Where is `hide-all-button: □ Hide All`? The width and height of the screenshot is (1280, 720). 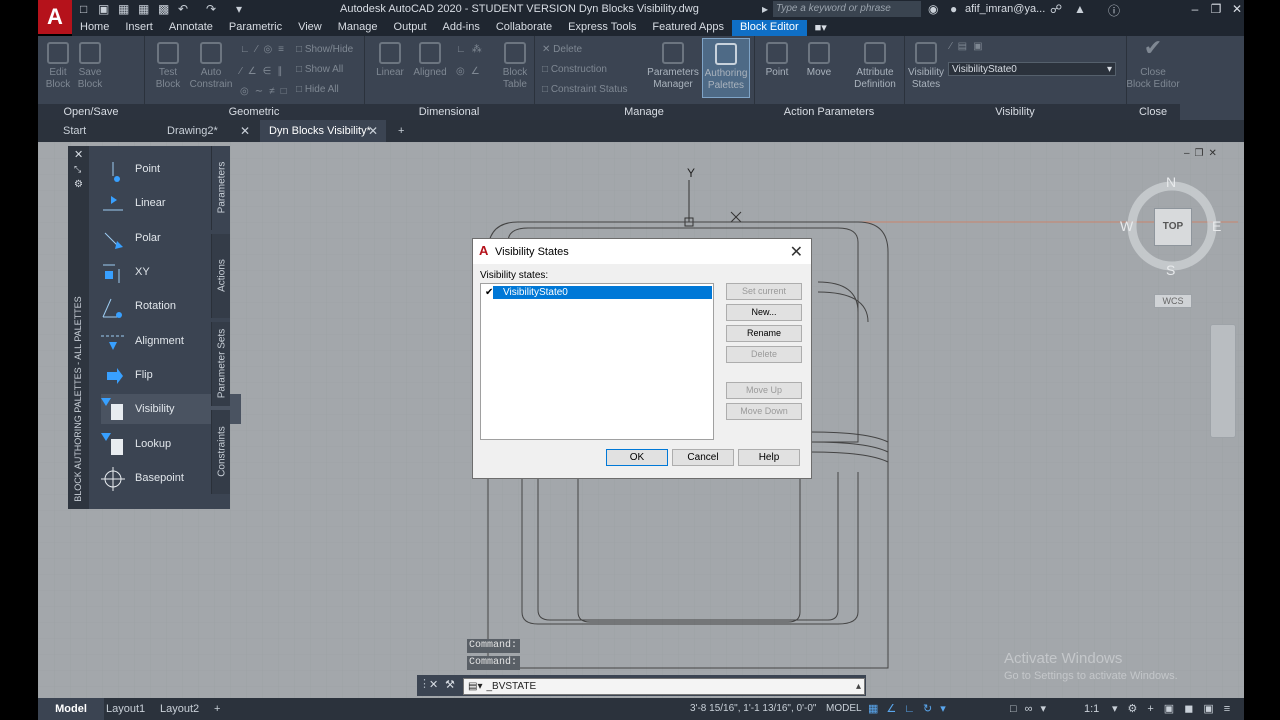
hide-all-button: □ Hide All is located at coordinates (317, 89).